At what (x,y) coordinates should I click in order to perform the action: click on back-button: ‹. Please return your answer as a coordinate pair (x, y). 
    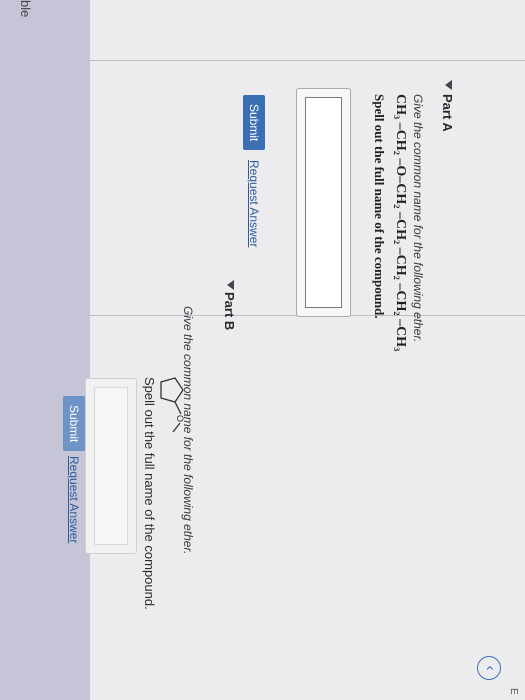
    Looking at the image, I should click on (489, 668).